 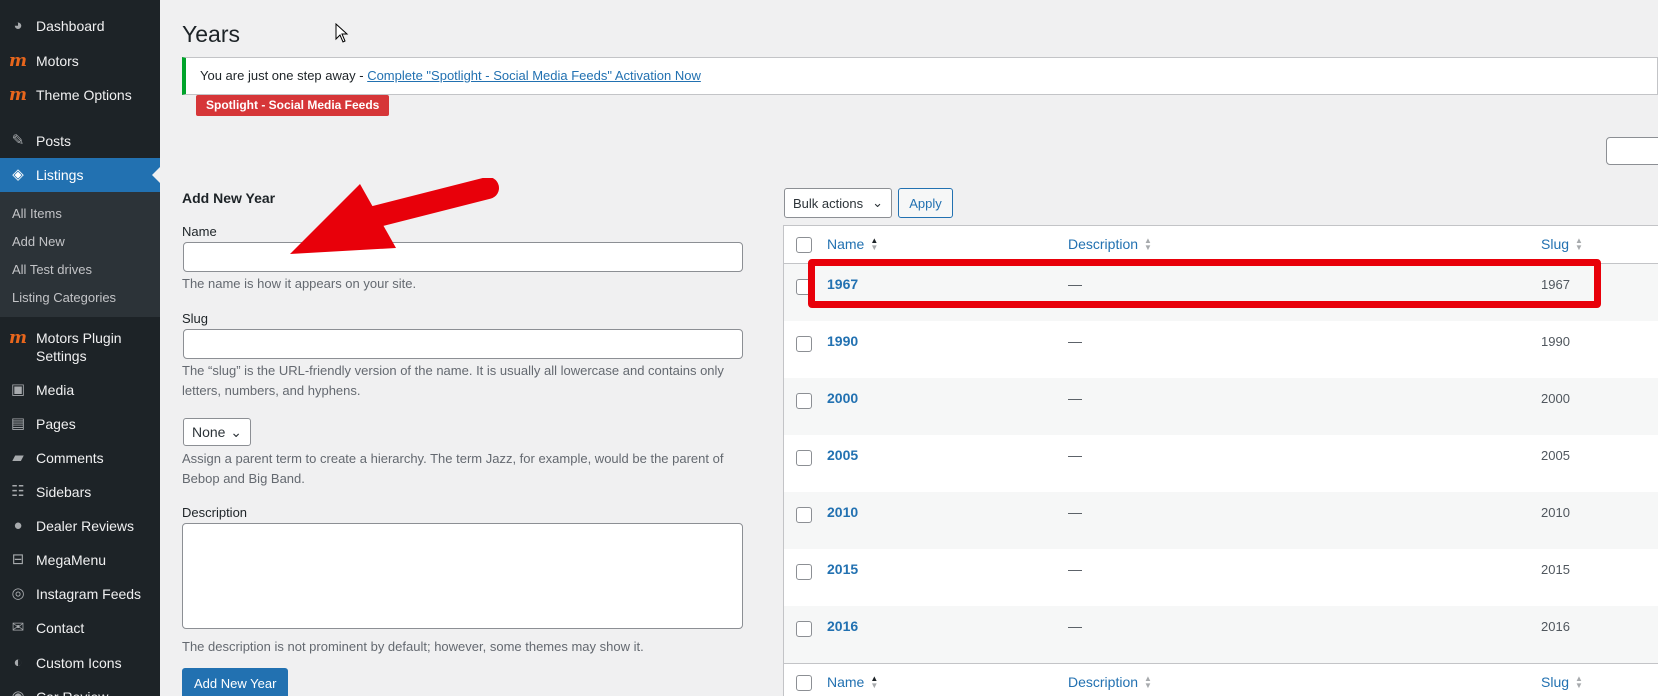 I want to click on table-row: 1990 — 1990, so click(x=1221, y=349).